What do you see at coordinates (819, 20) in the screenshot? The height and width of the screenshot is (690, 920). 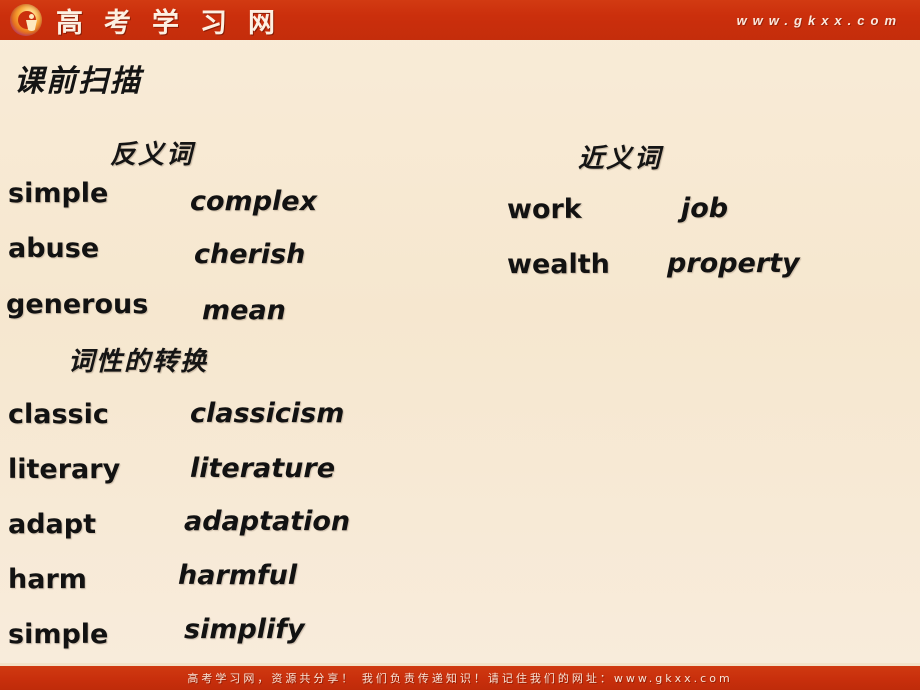 I see `site-url-label: www.gkxx.com` at bounding box center [819, 20].